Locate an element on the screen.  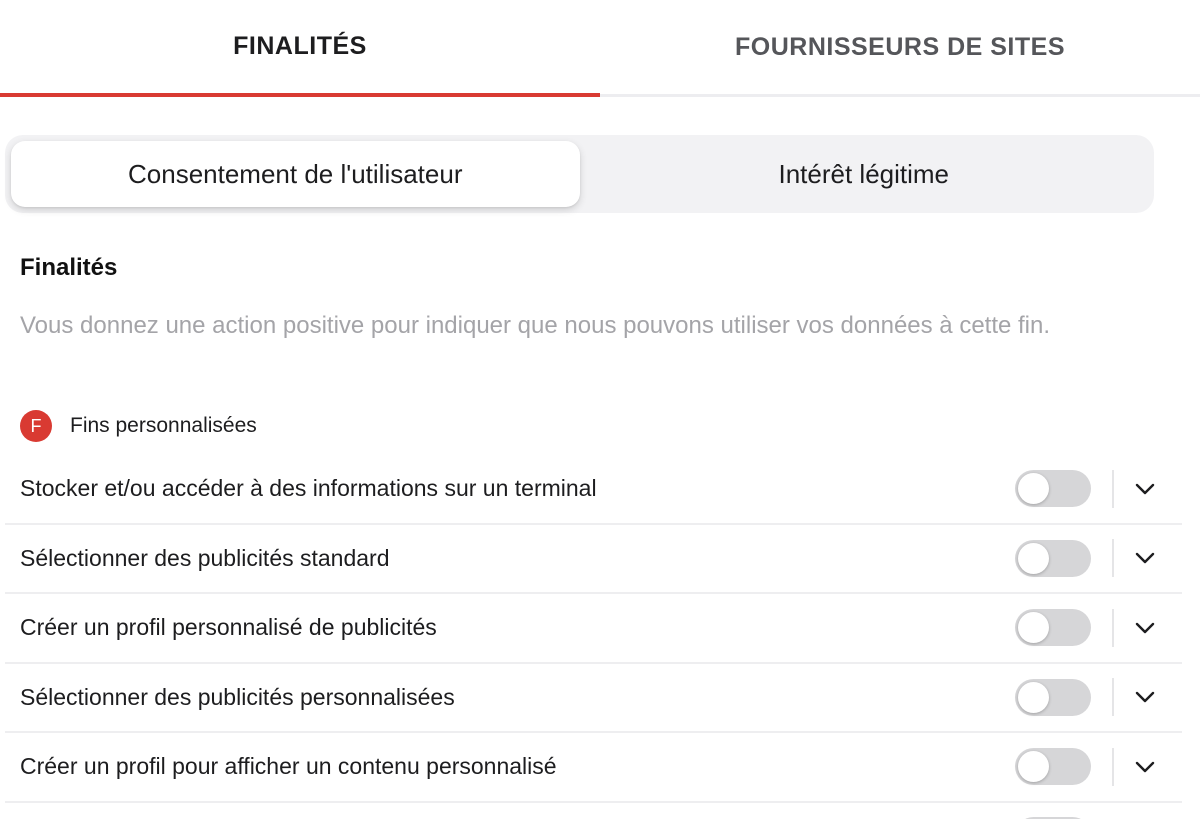
tab-bar: FINALITÉS FOURNISSEURS DE SITES is located at coordinates (600, 48).